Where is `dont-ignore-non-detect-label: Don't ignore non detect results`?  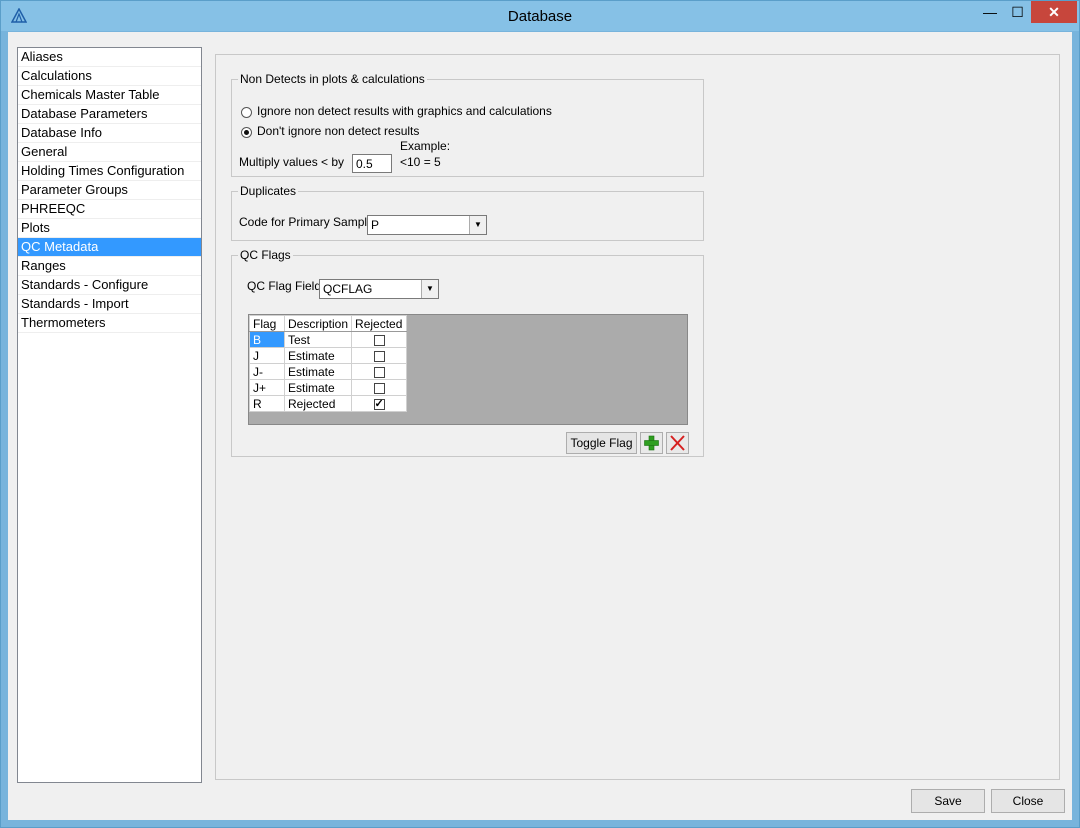
dont-ignore-non-detect-label: Don't ignore non detect results is located at coordinates (338, 131).